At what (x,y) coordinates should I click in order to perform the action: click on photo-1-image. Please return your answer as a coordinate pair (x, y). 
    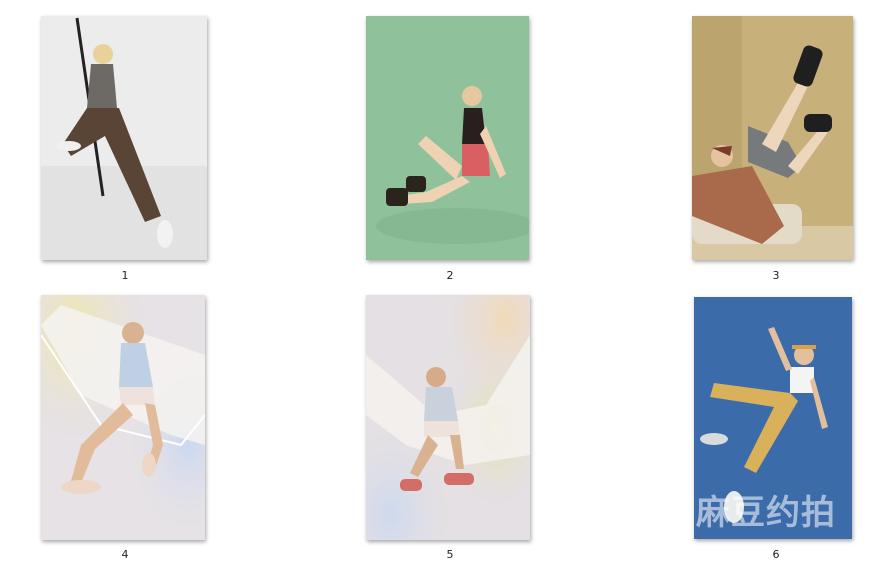
    Looking at the image, I should click on (124, 138).